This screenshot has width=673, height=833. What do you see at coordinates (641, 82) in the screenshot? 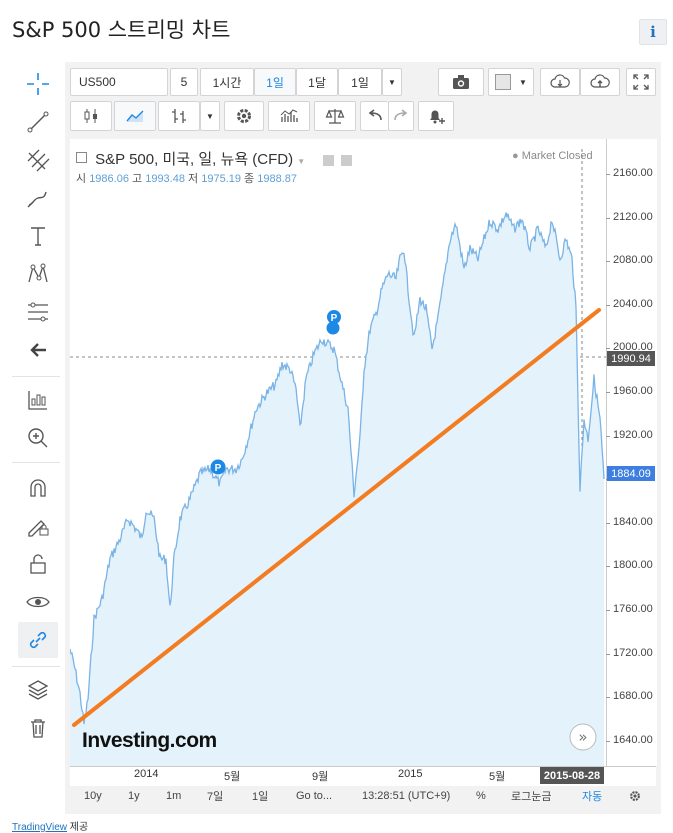
I see `fullscreen-button` at bounding box center [641, 82].